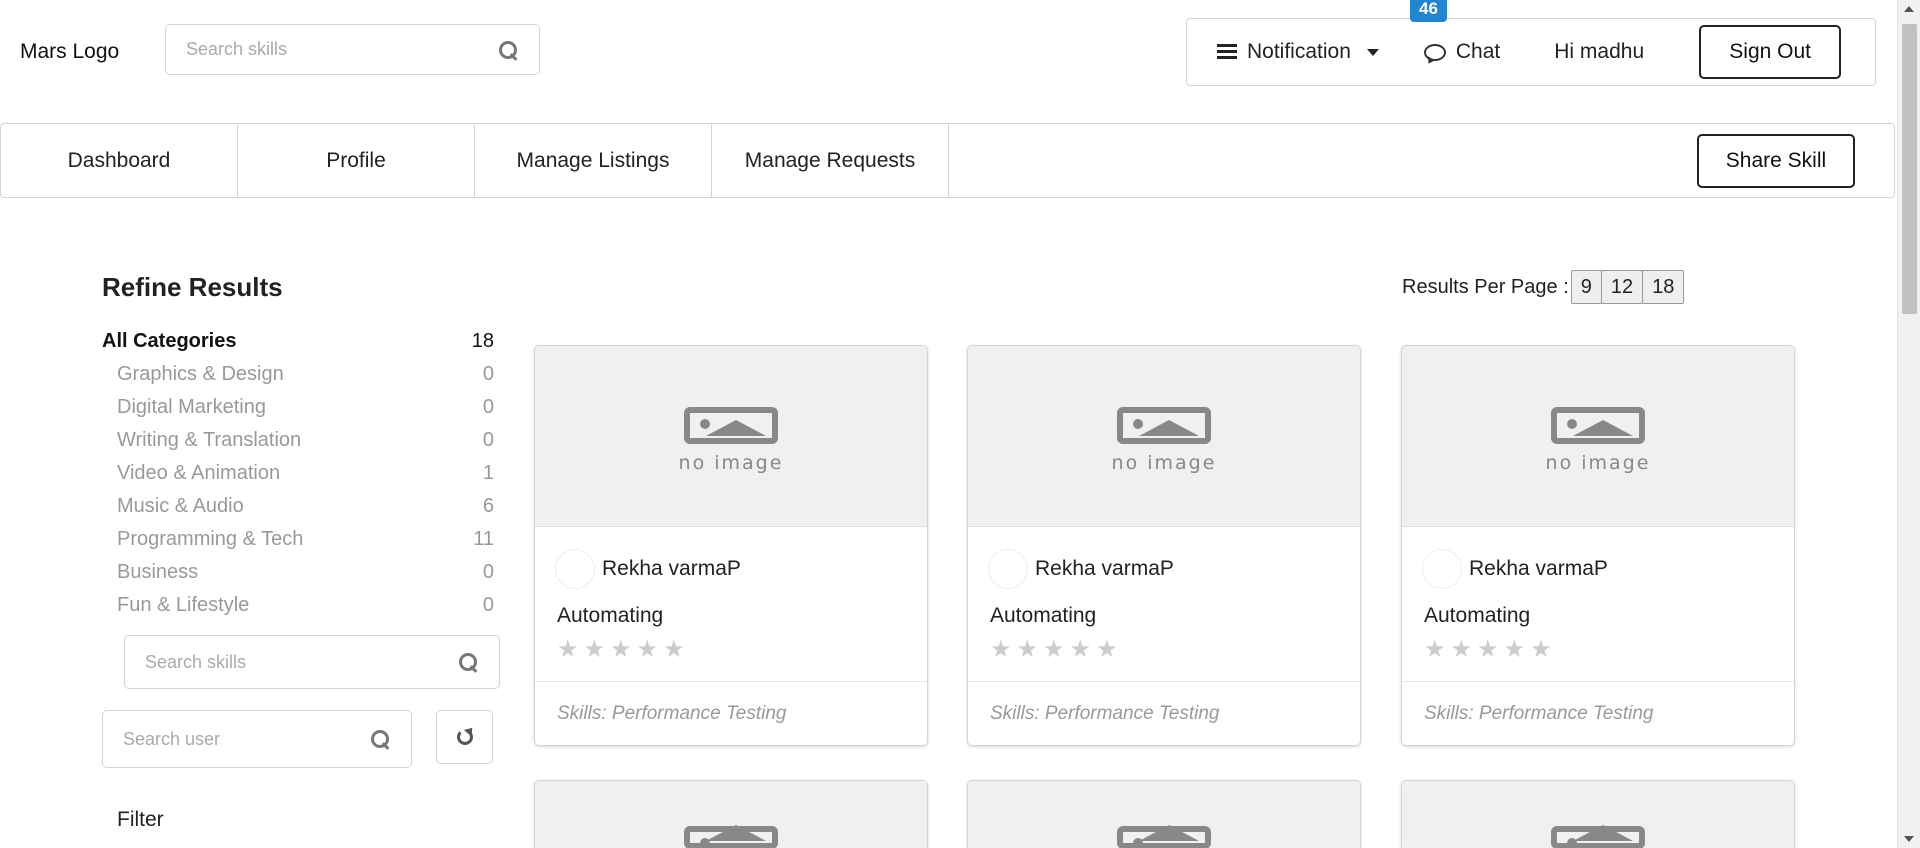  What do you see at coordinates (1776, 161) in the screenshot?
I see `share-skill-button: Share Skill` at bounding box center [1776, 161].